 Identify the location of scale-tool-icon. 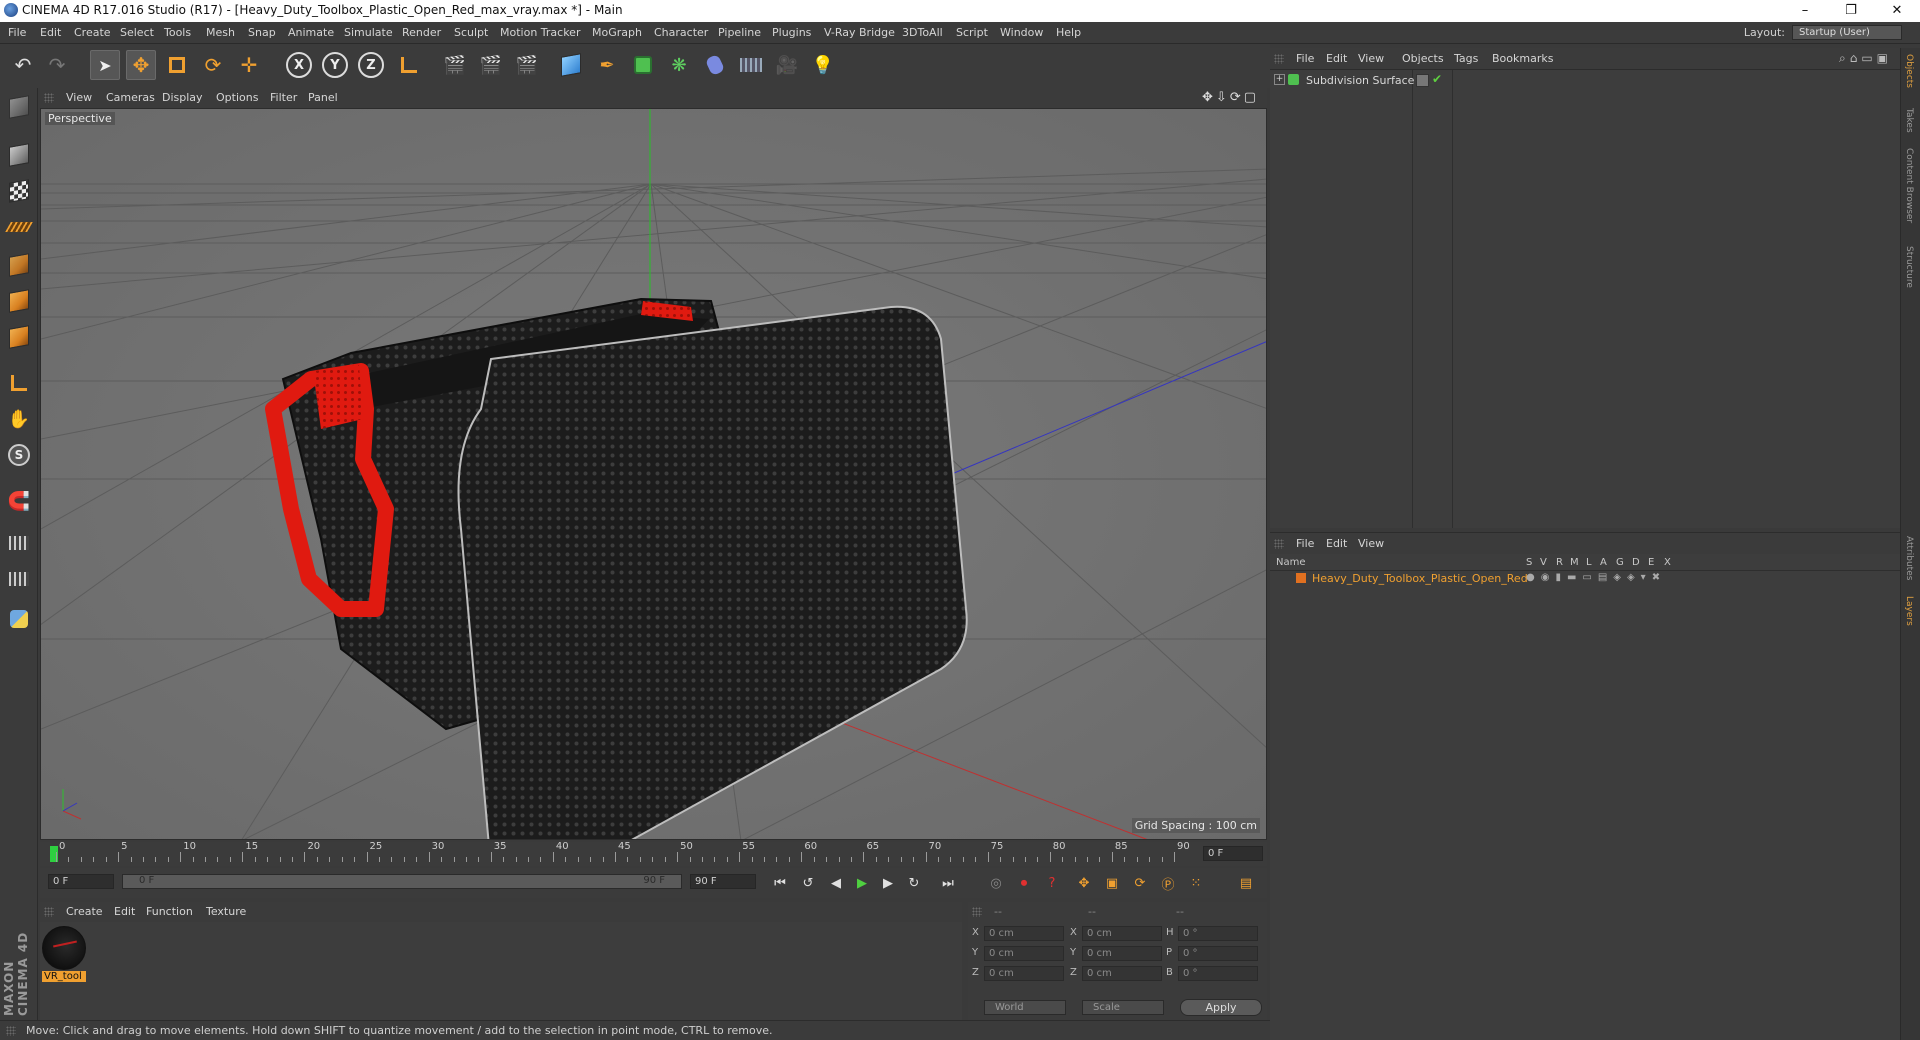
(177, 65).